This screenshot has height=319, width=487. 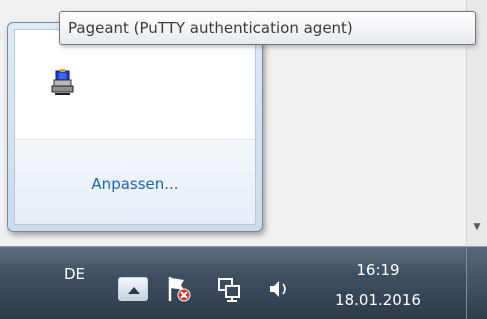 I want to click on pageant-icon, so click(x=63, y=83).